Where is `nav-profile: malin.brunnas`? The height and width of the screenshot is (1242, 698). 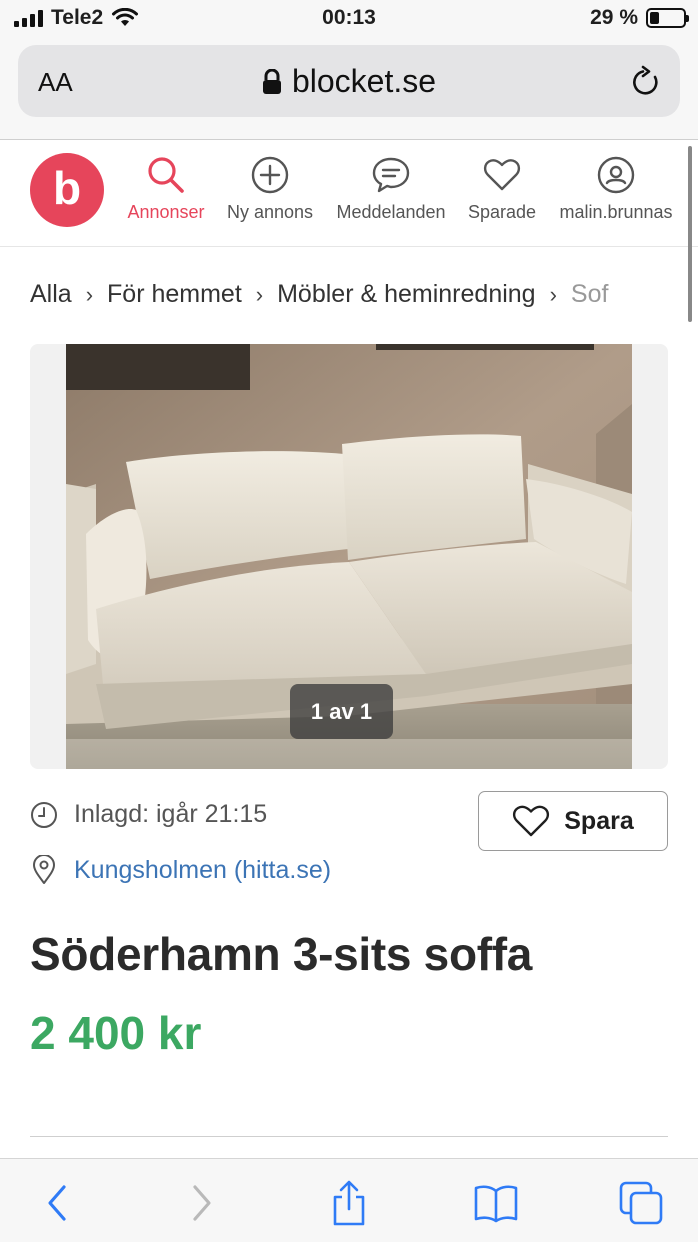
nav-profile: malin.brunnas is located at coordinates (616, 188).